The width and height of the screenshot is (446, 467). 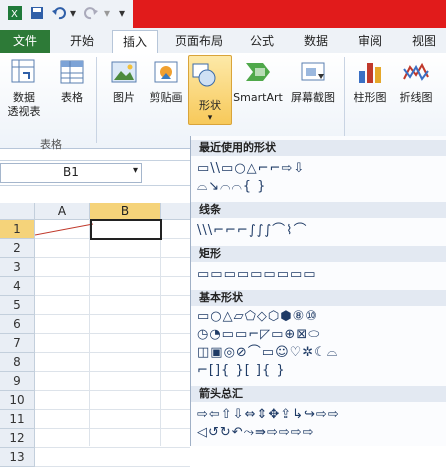 What do you see at coordinates (65, 229) in the screenshot?
I see `drawn-line-shape` at bounding box center [65, 229].